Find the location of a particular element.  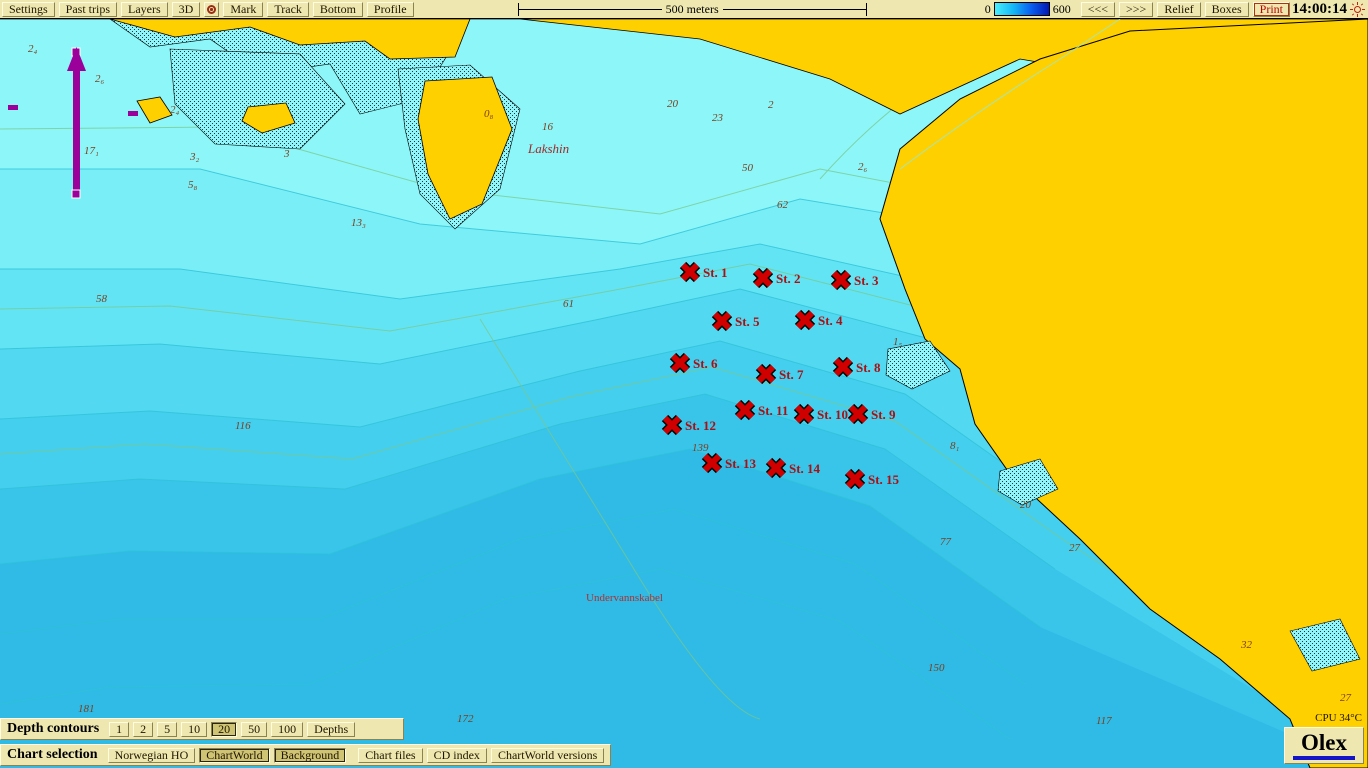

sounding-label: 77 is located at coordinates (946, 542).